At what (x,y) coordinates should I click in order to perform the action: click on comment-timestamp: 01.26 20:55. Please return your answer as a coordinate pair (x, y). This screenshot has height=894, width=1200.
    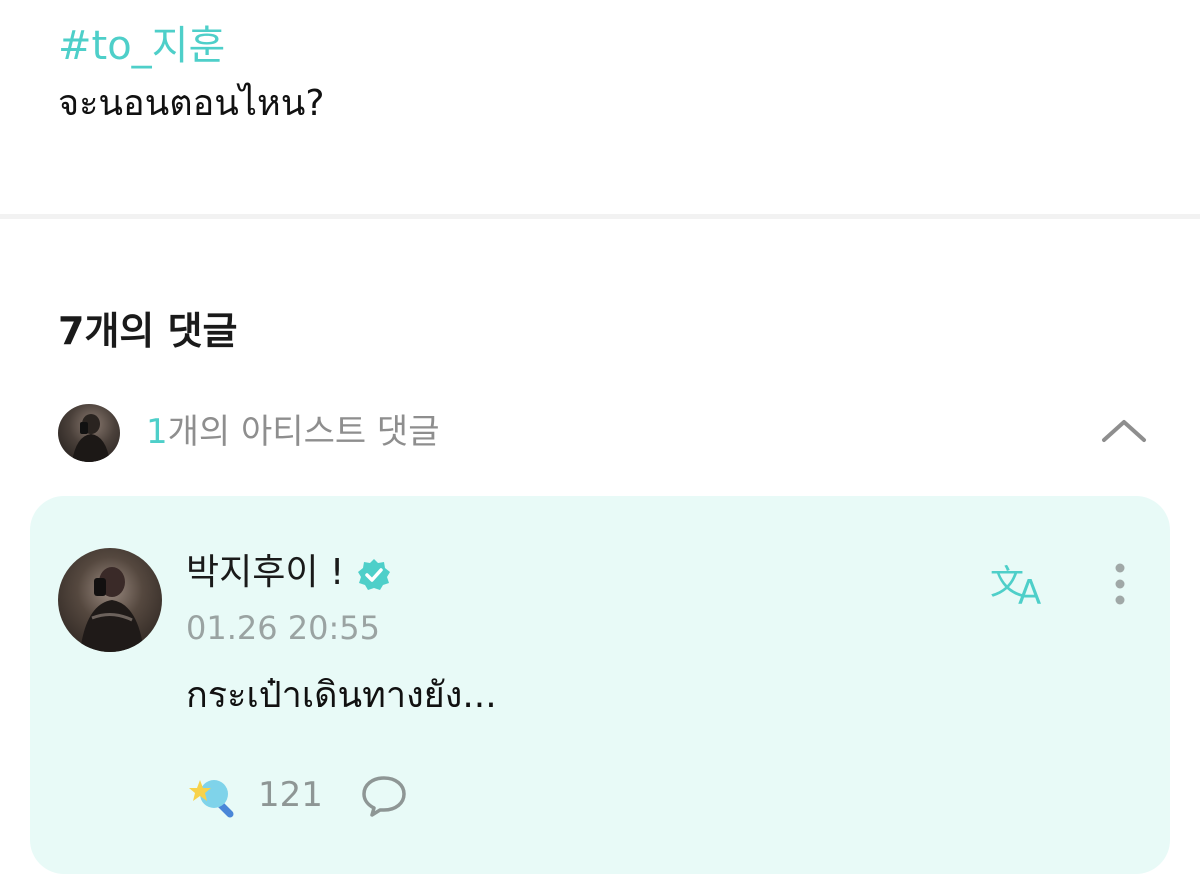
    Looking at the image, I should click on (283, 628).